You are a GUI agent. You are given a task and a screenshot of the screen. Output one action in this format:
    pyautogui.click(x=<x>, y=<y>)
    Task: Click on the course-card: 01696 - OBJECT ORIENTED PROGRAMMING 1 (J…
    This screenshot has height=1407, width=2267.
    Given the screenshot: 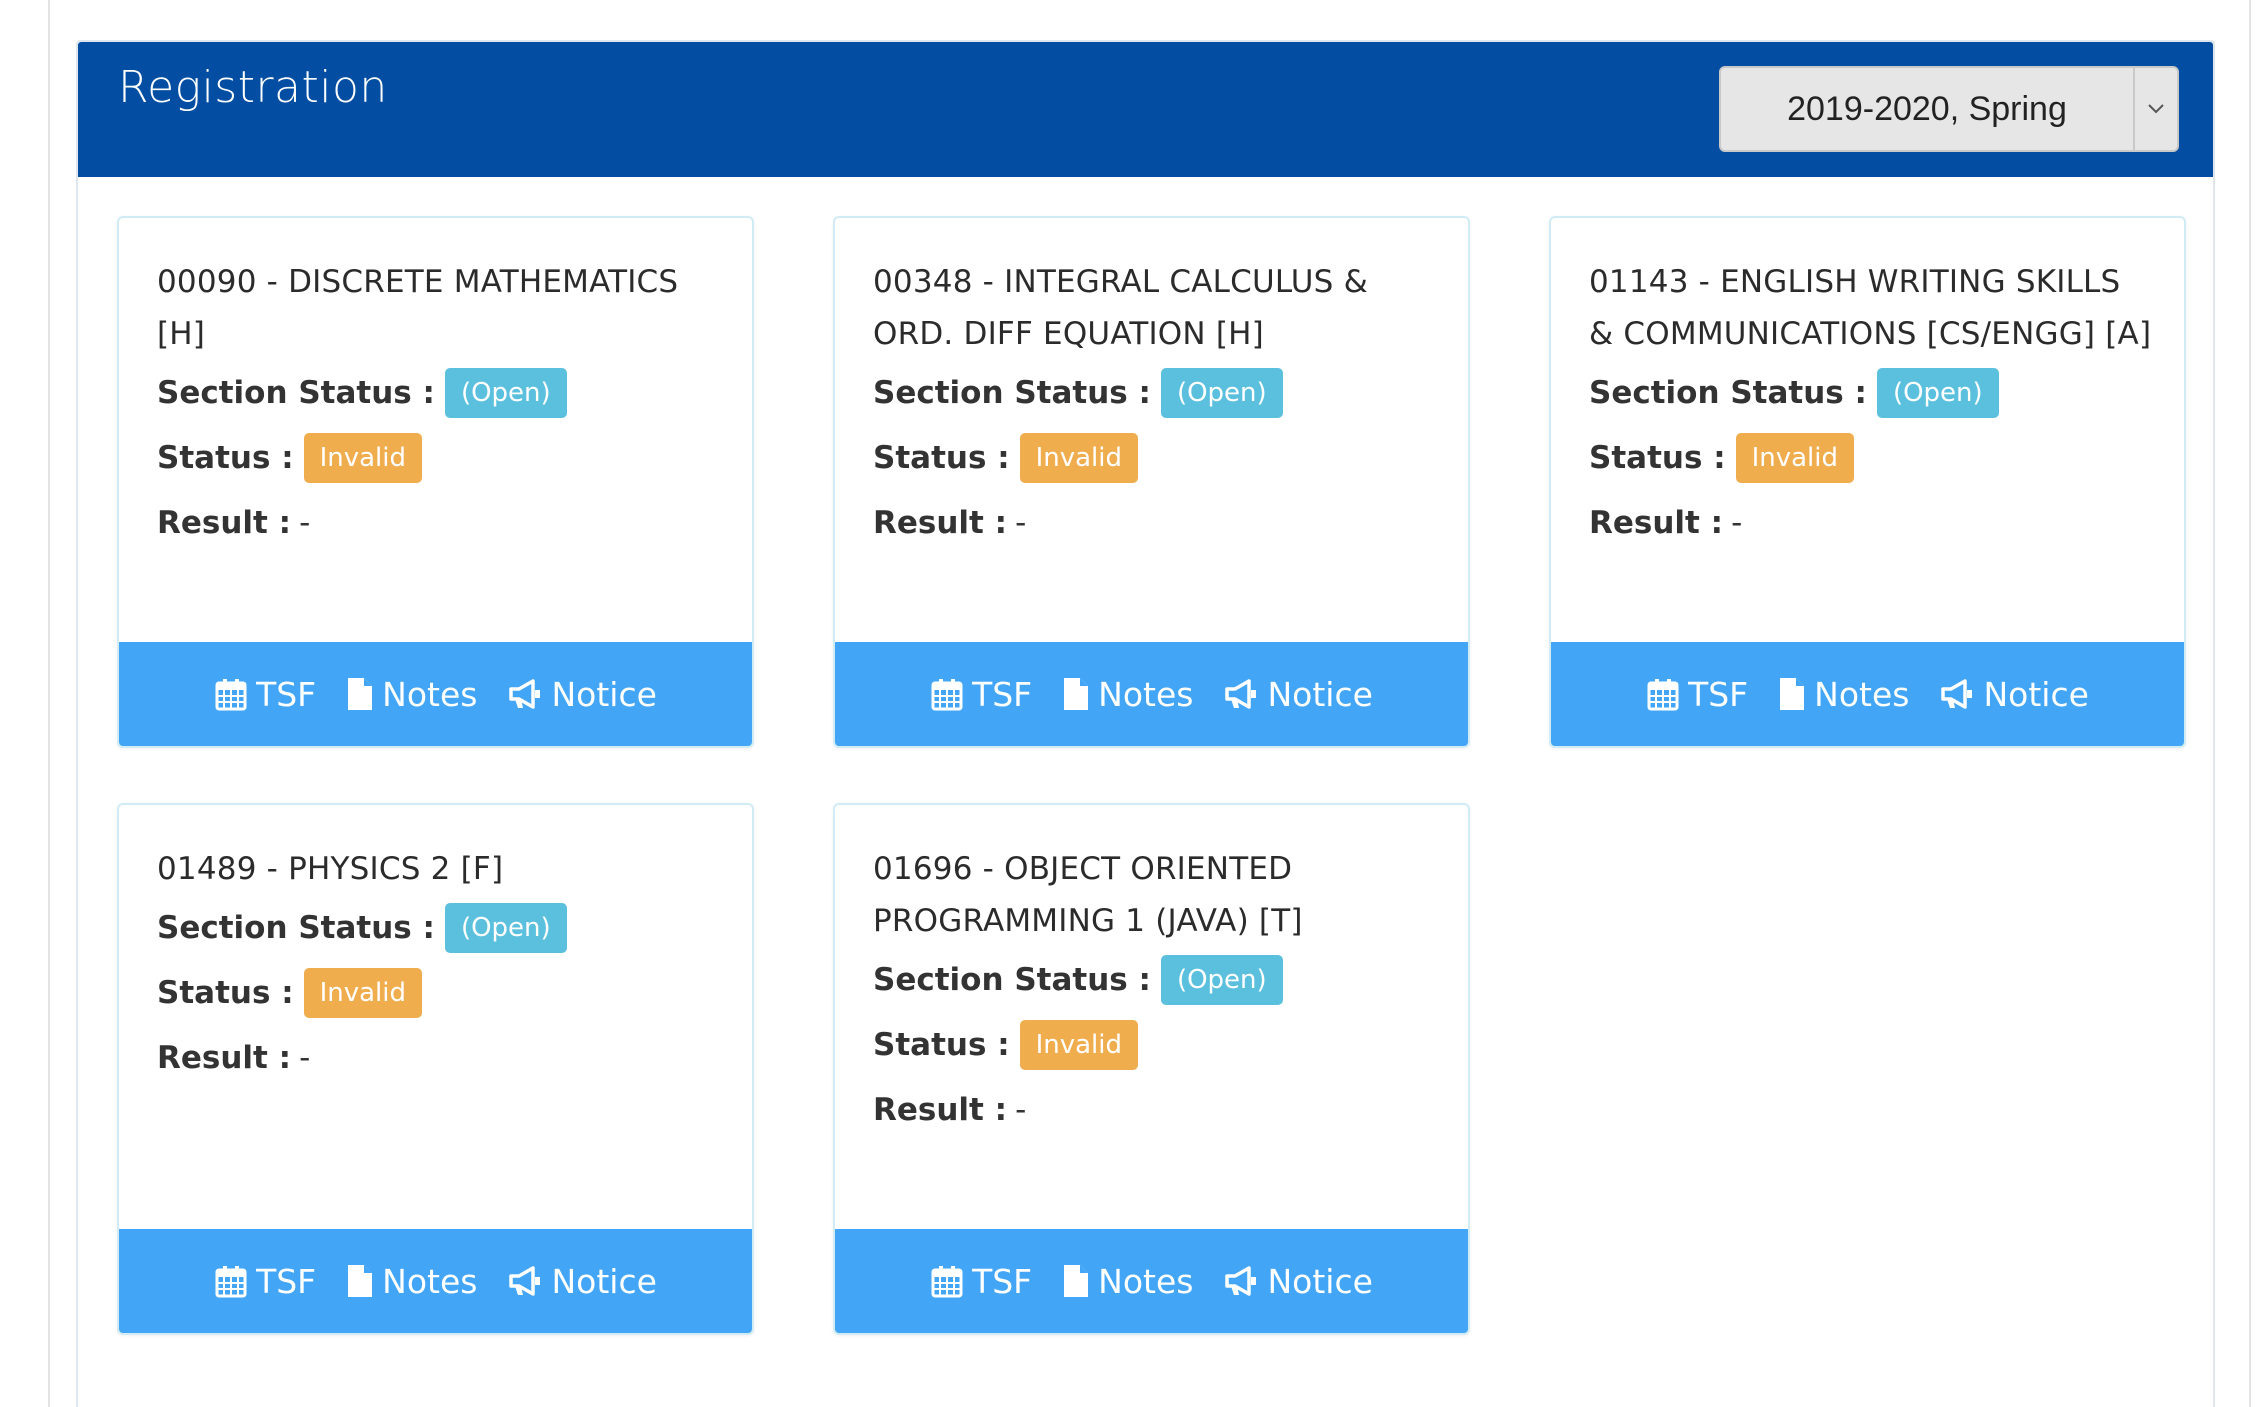 What is the action you would take?
    pyautogui.click(x=1151, y=1069)
    